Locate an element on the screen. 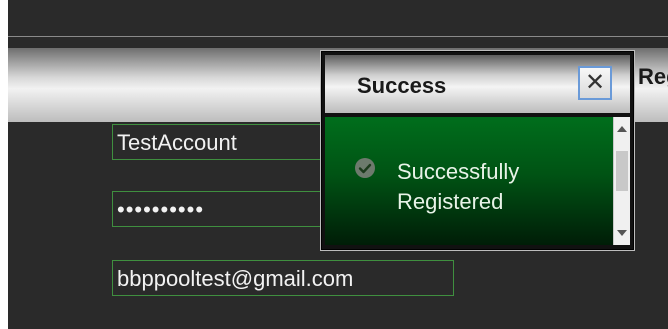 This screenshot has width=668, height=329. close-button: ✕ is located at coordinates (595, 83).